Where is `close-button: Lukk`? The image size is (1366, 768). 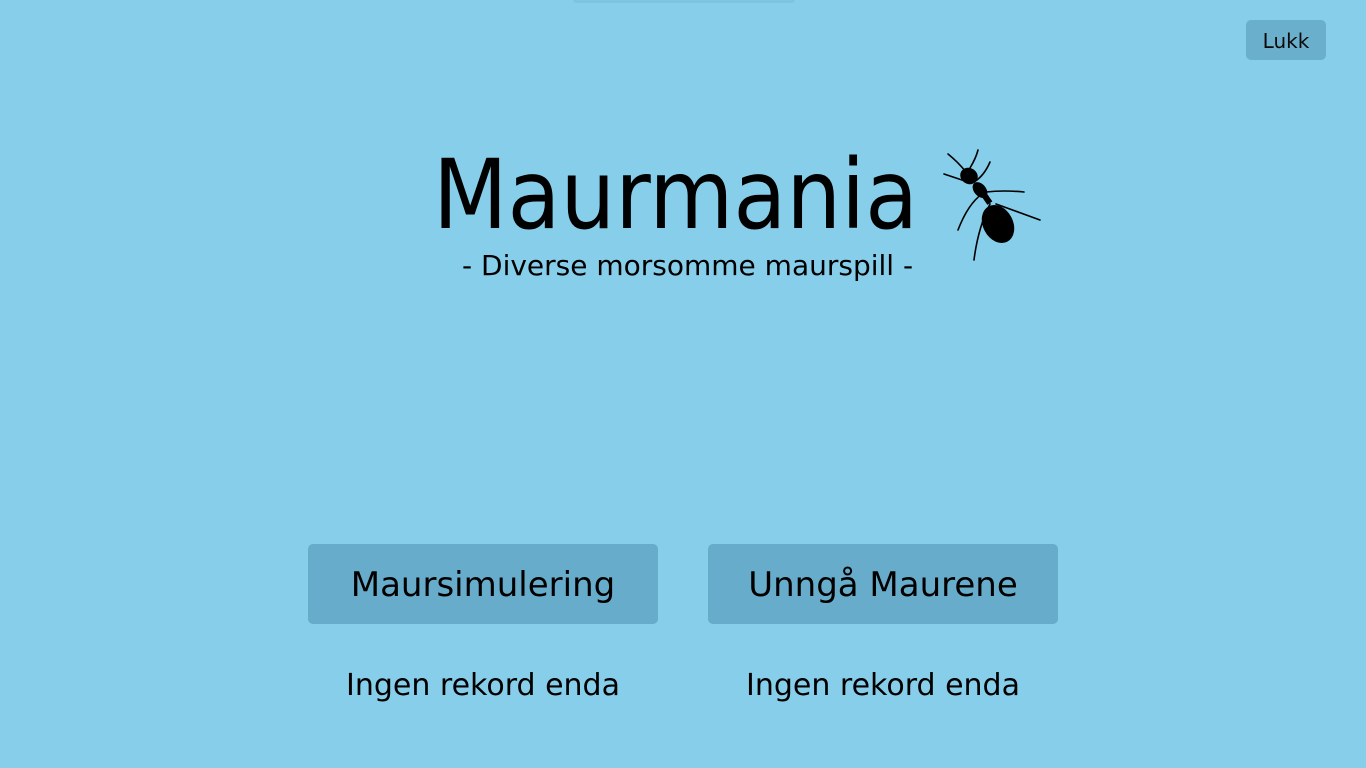
close-button: Lukk is located at coordinates (1286, 40).